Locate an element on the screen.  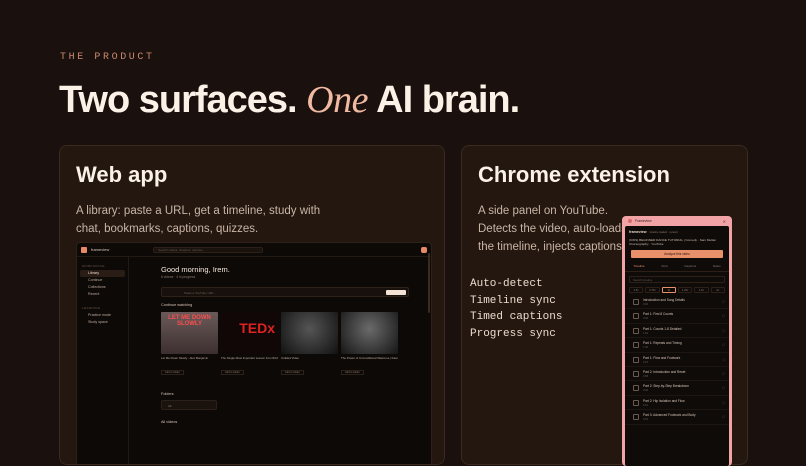
chapter-row: Part 1: Counts 1-8 Detailed 1:02 ☐ is located at coordinates (677, 331).